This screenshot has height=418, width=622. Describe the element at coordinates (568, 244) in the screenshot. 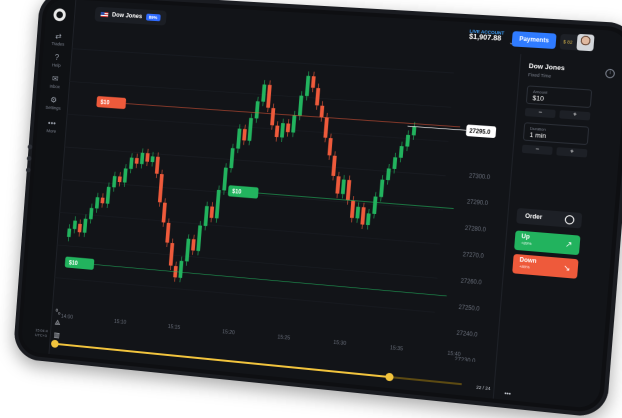

I see `arrow-up-right-icon: ↗` at that location.